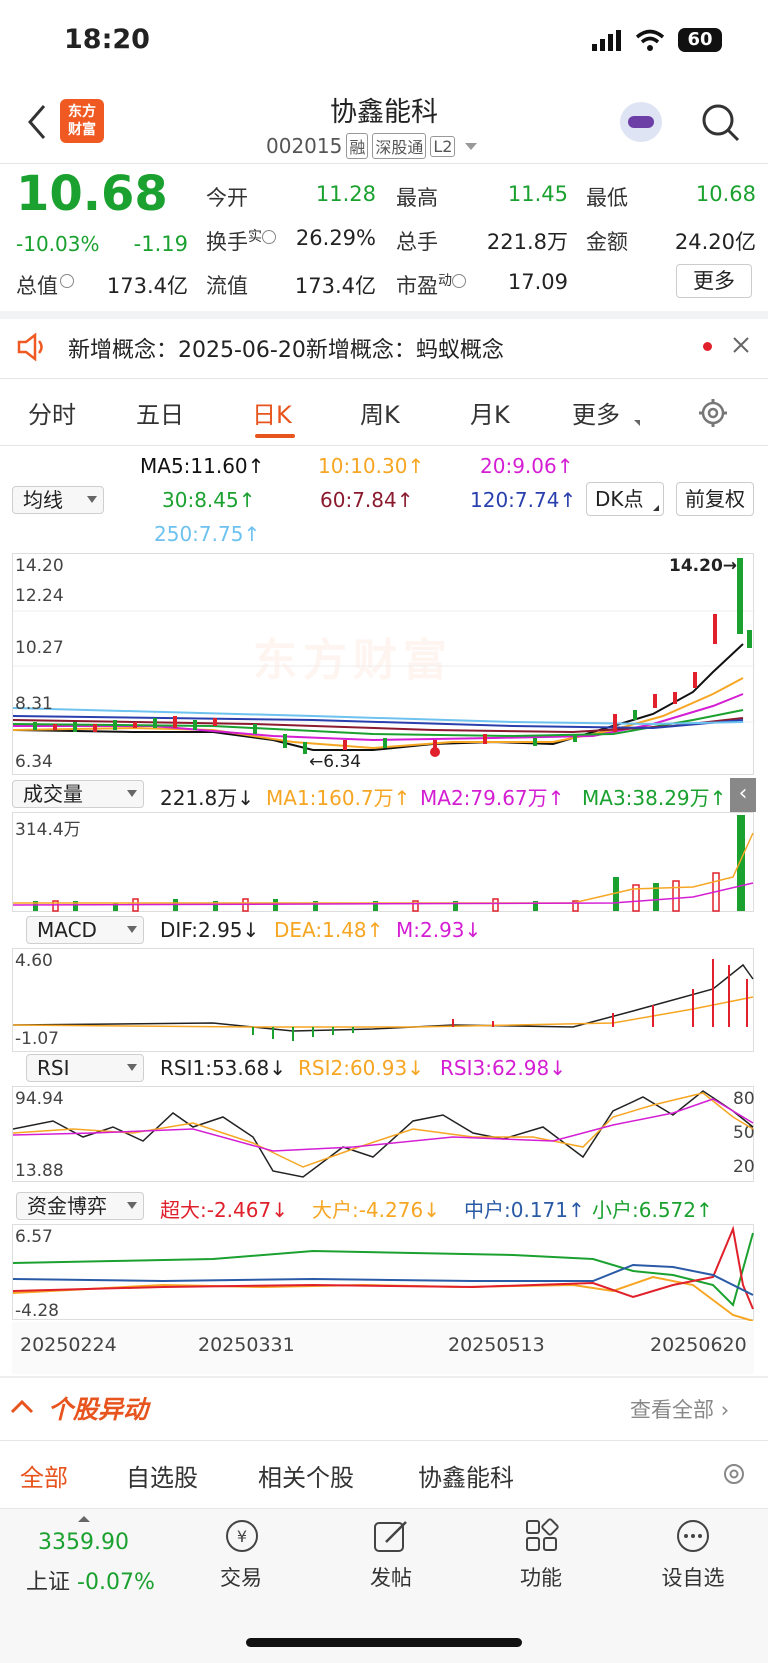  I want to click on vol-ma2: MA2:79.67万↑, so click(492, 798).